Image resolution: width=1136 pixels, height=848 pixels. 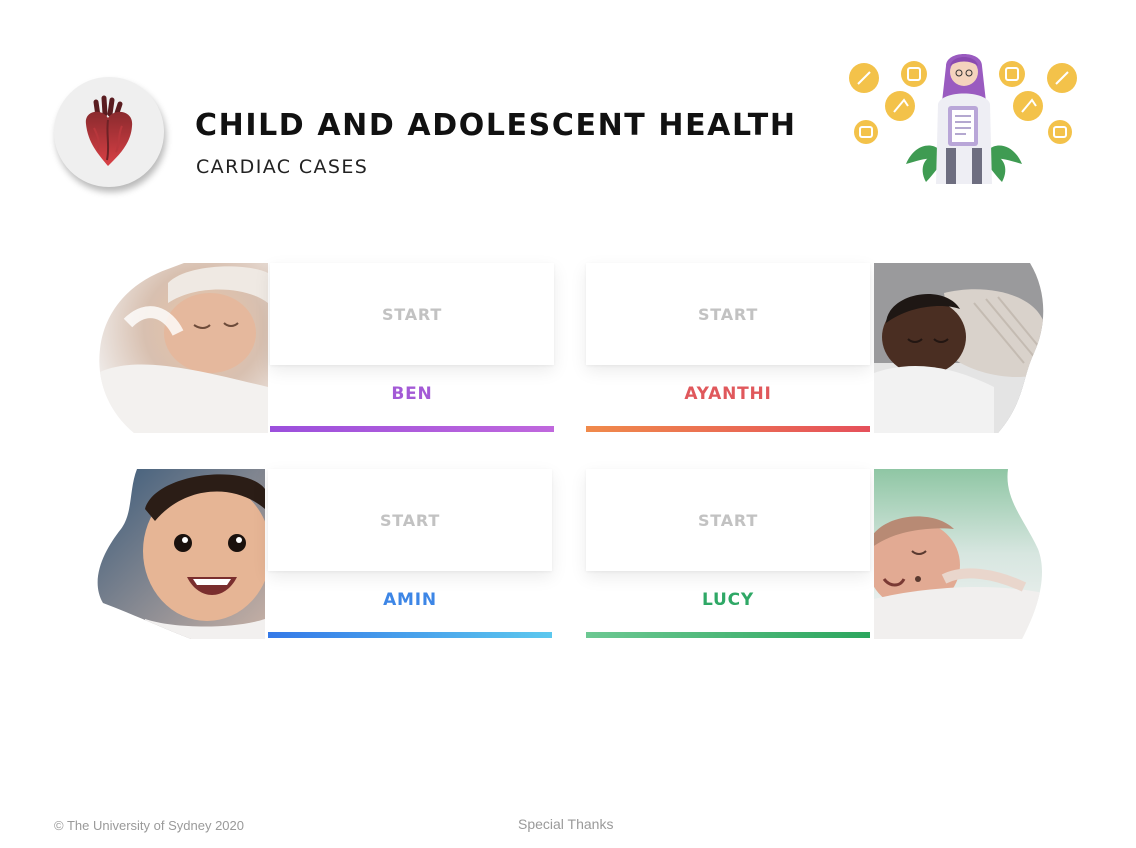 I want to click on special-thanks-link: Special Thanks, so click(x=565, y=824).